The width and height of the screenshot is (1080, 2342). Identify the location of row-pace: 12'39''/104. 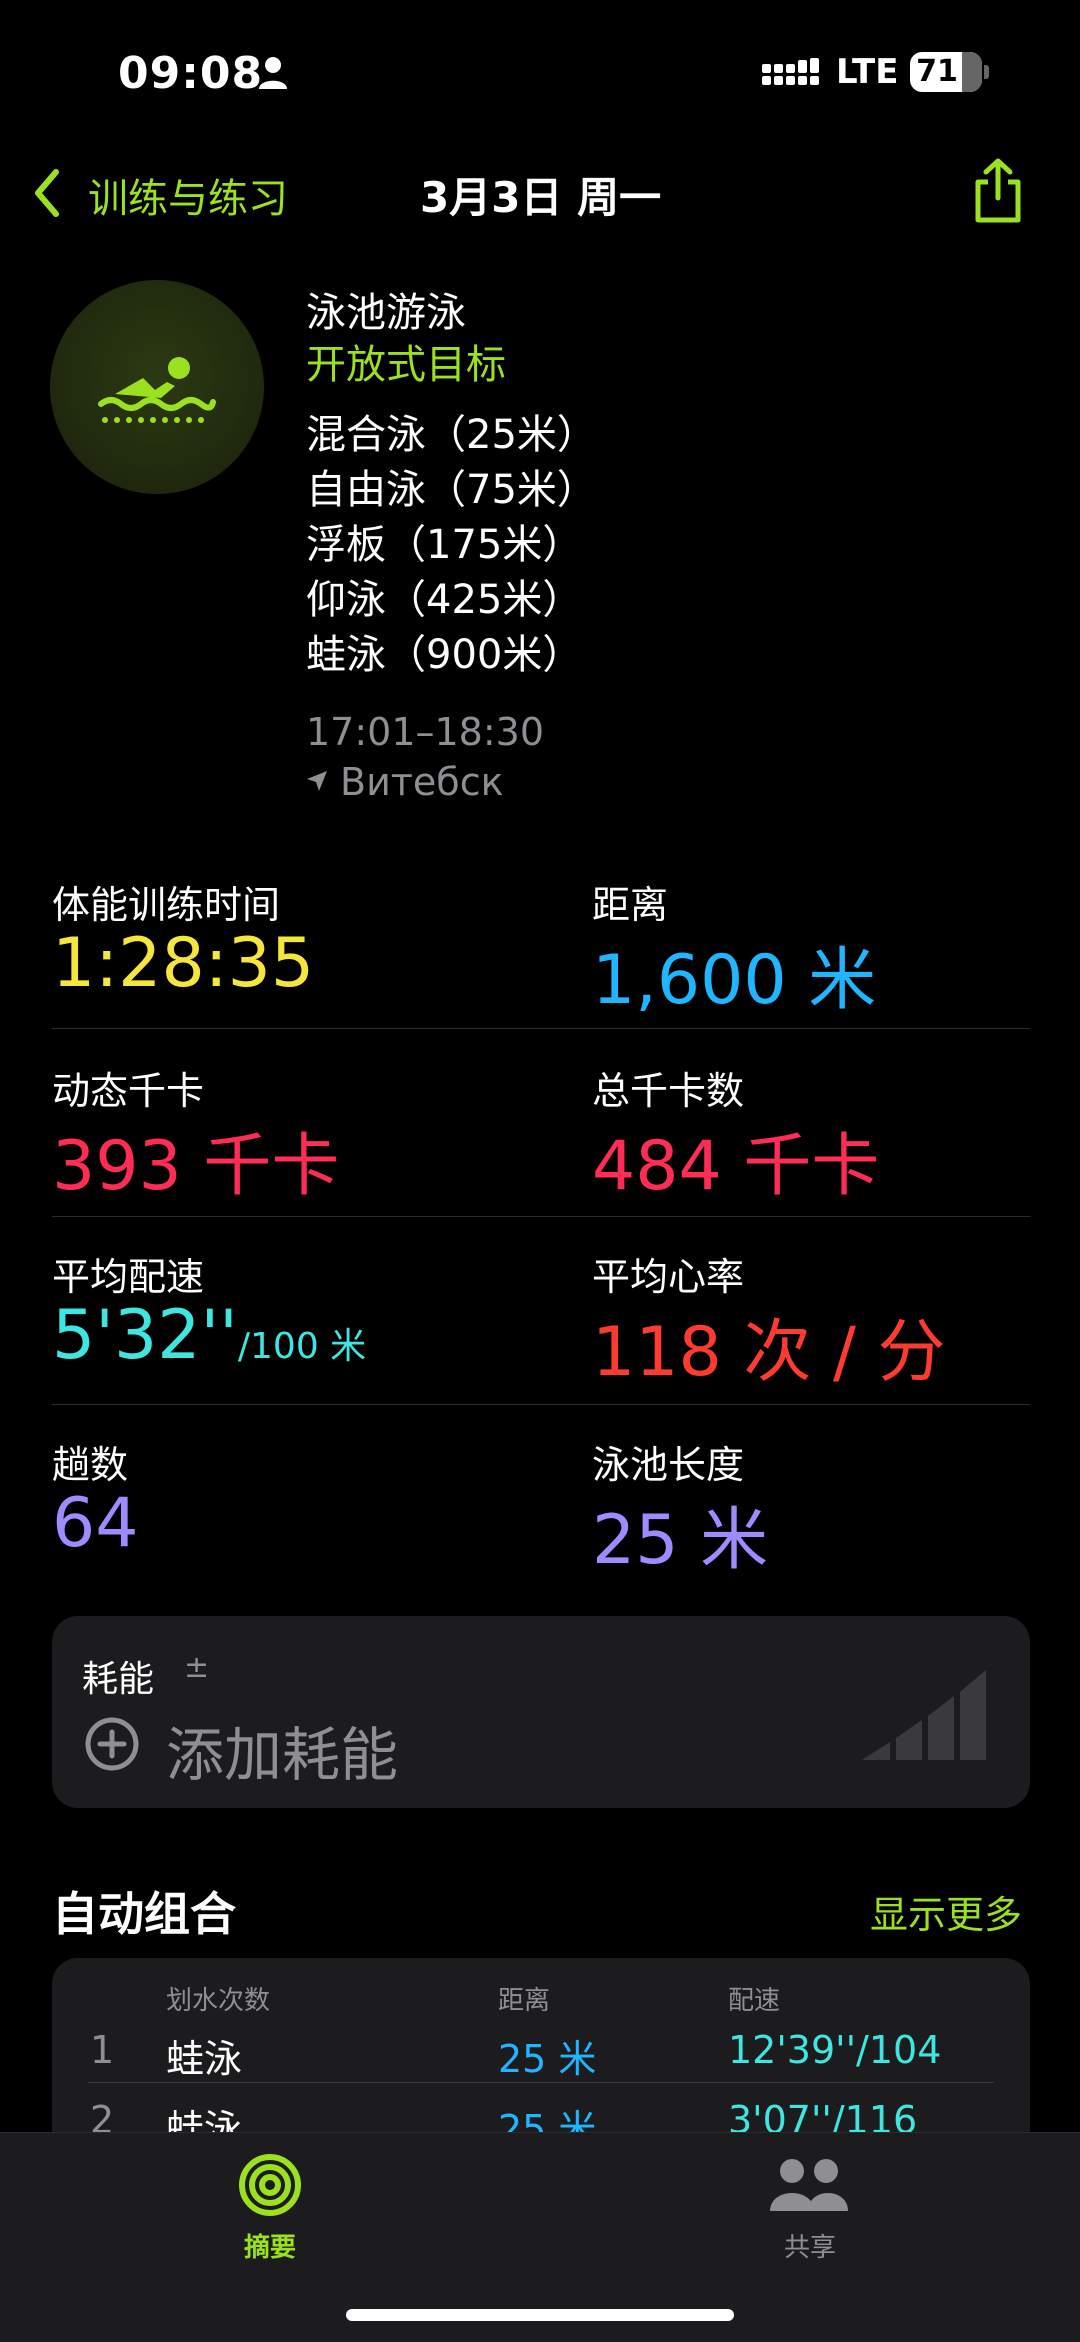
(835, 2050).